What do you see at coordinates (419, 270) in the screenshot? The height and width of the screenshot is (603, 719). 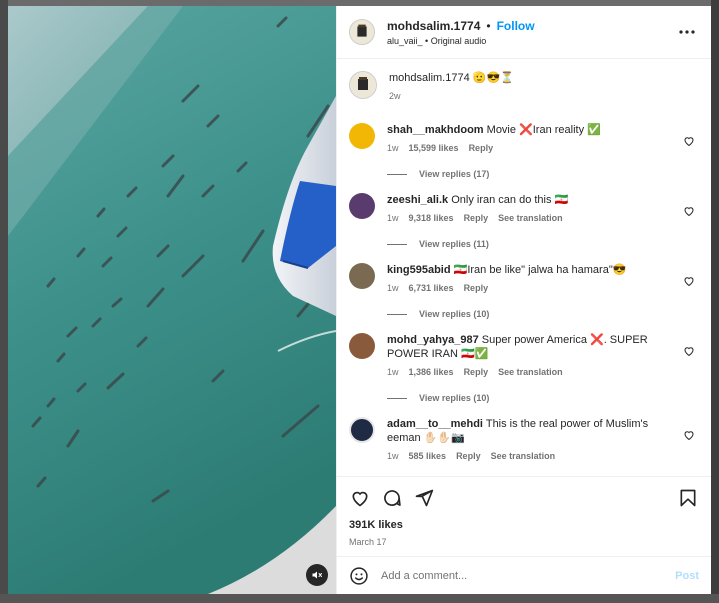 I see `comment-username: king595abid` at bounding box center [419, 270].